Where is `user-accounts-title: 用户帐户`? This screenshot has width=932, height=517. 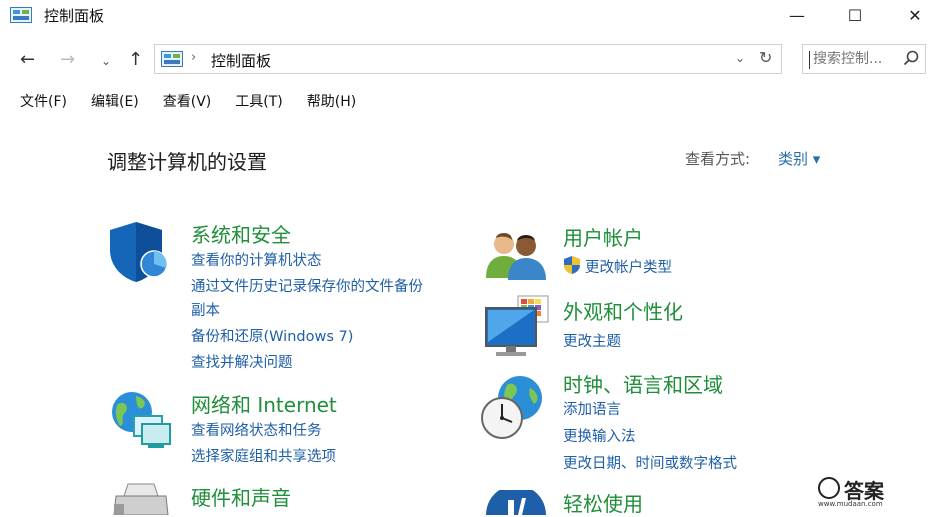 user-accounts-title: 用户帐户 is located at coordinates (603, 236).